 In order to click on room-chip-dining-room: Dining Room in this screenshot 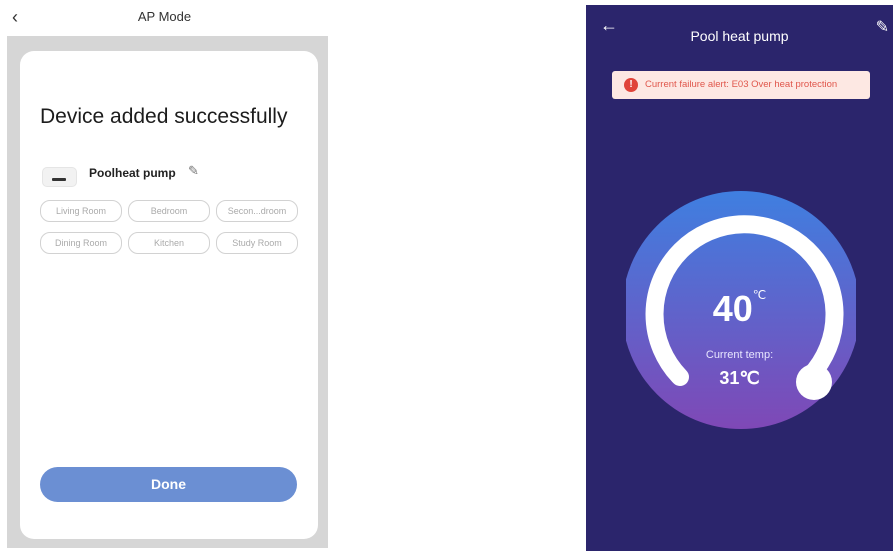, I will do `click(81, 243)`.